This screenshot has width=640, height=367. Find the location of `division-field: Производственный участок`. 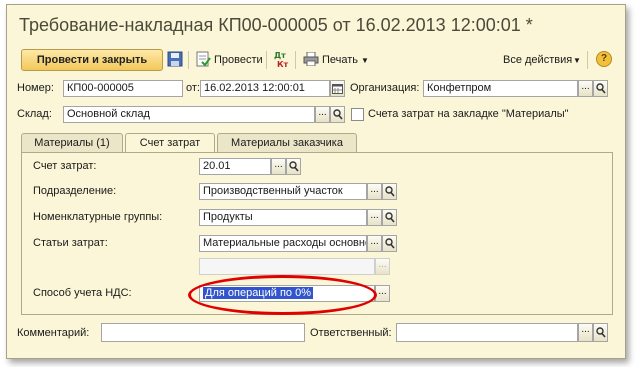

division-field: Производственный участок is located at coordinates (283, 191).